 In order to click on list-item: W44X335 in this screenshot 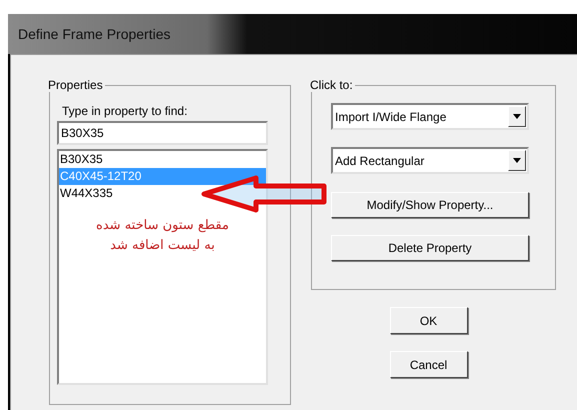, I will do `click(162, 193)`.